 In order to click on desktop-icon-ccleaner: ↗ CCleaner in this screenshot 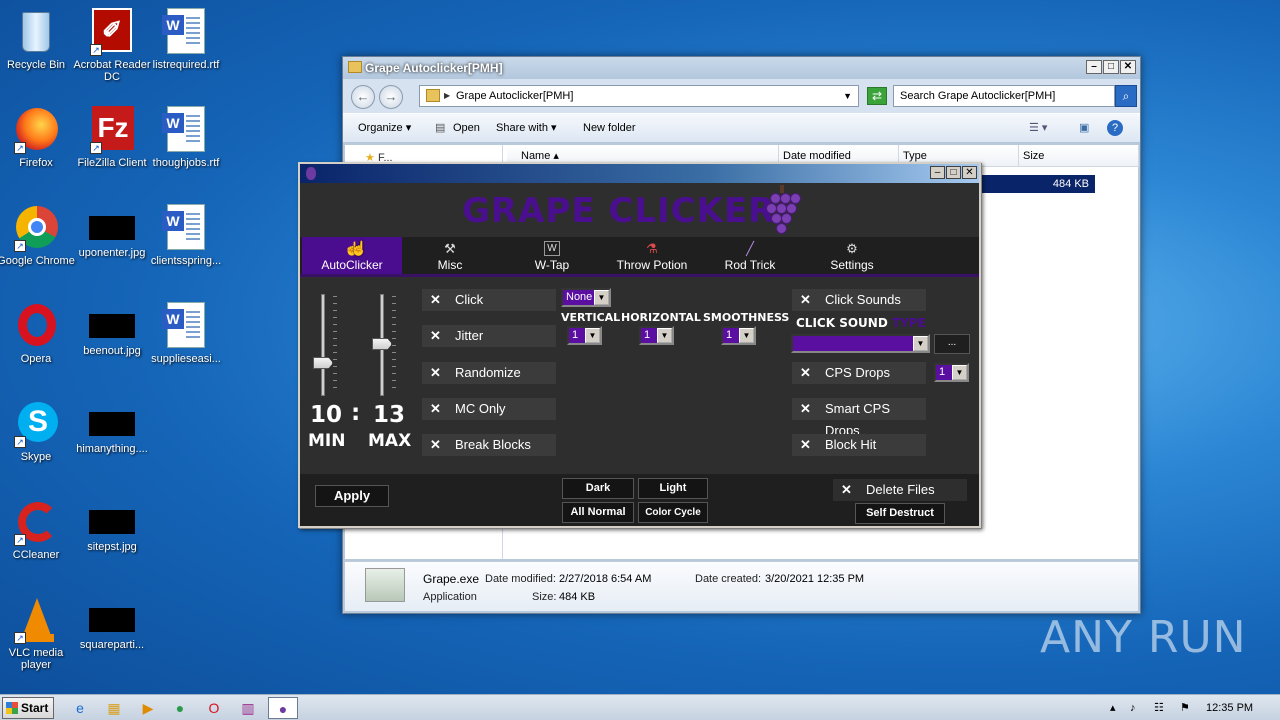, I will do `click(39, 529)`.